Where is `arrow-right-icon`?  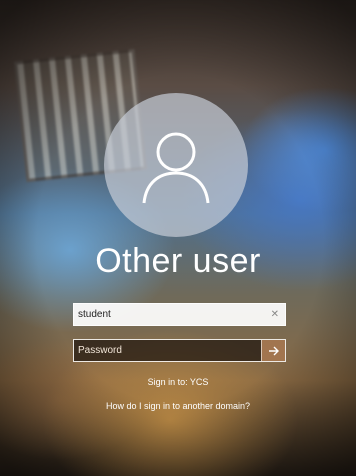 arrow-right-icon is located at coordinates (273, 350).